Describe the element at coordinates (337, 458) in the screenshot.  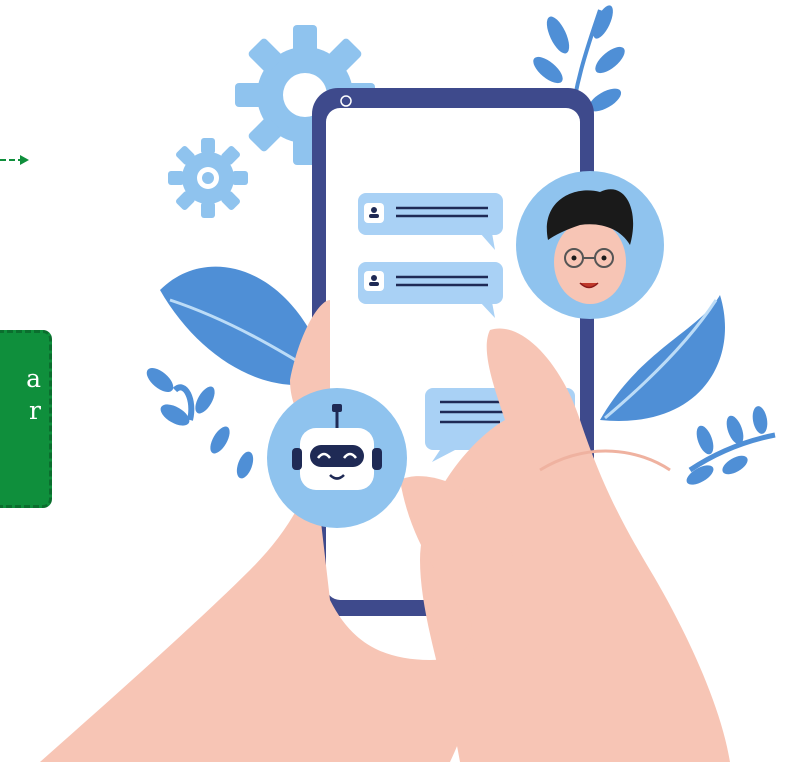
I see `robot-avatar-icon` at that location.